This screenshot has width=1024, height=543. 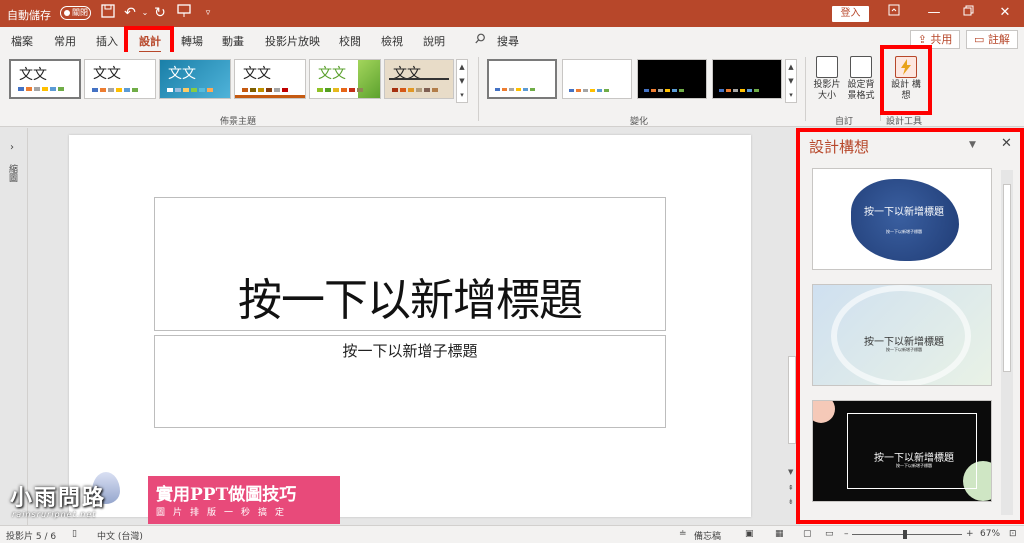 I want to click on slide-sorter-icon: ▦, so click(x=779, y=534).